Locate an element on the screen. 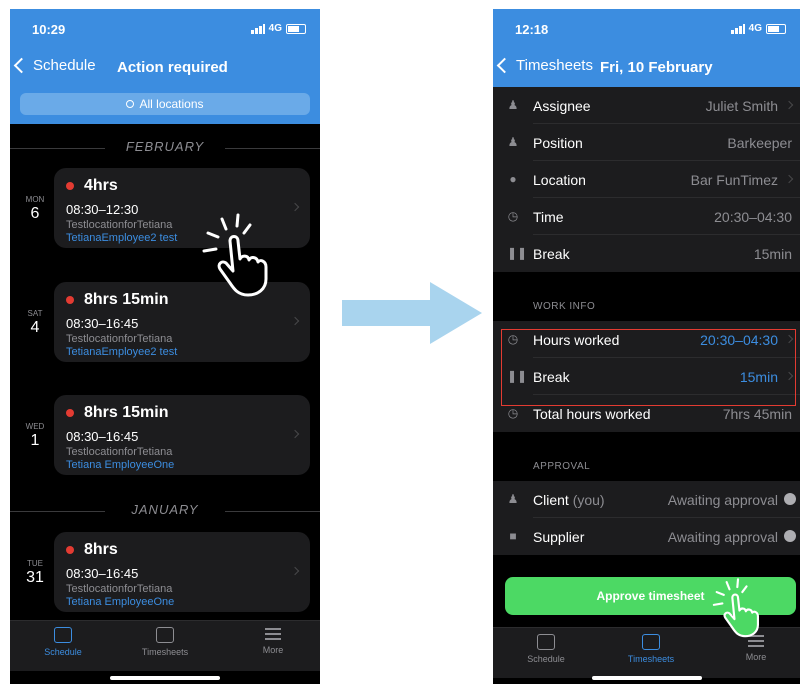 The width and height of the screenshot is (800, 684). supplier-approval-row: ■ Supplier Awaiting approval is located at coordinates (646, 536).